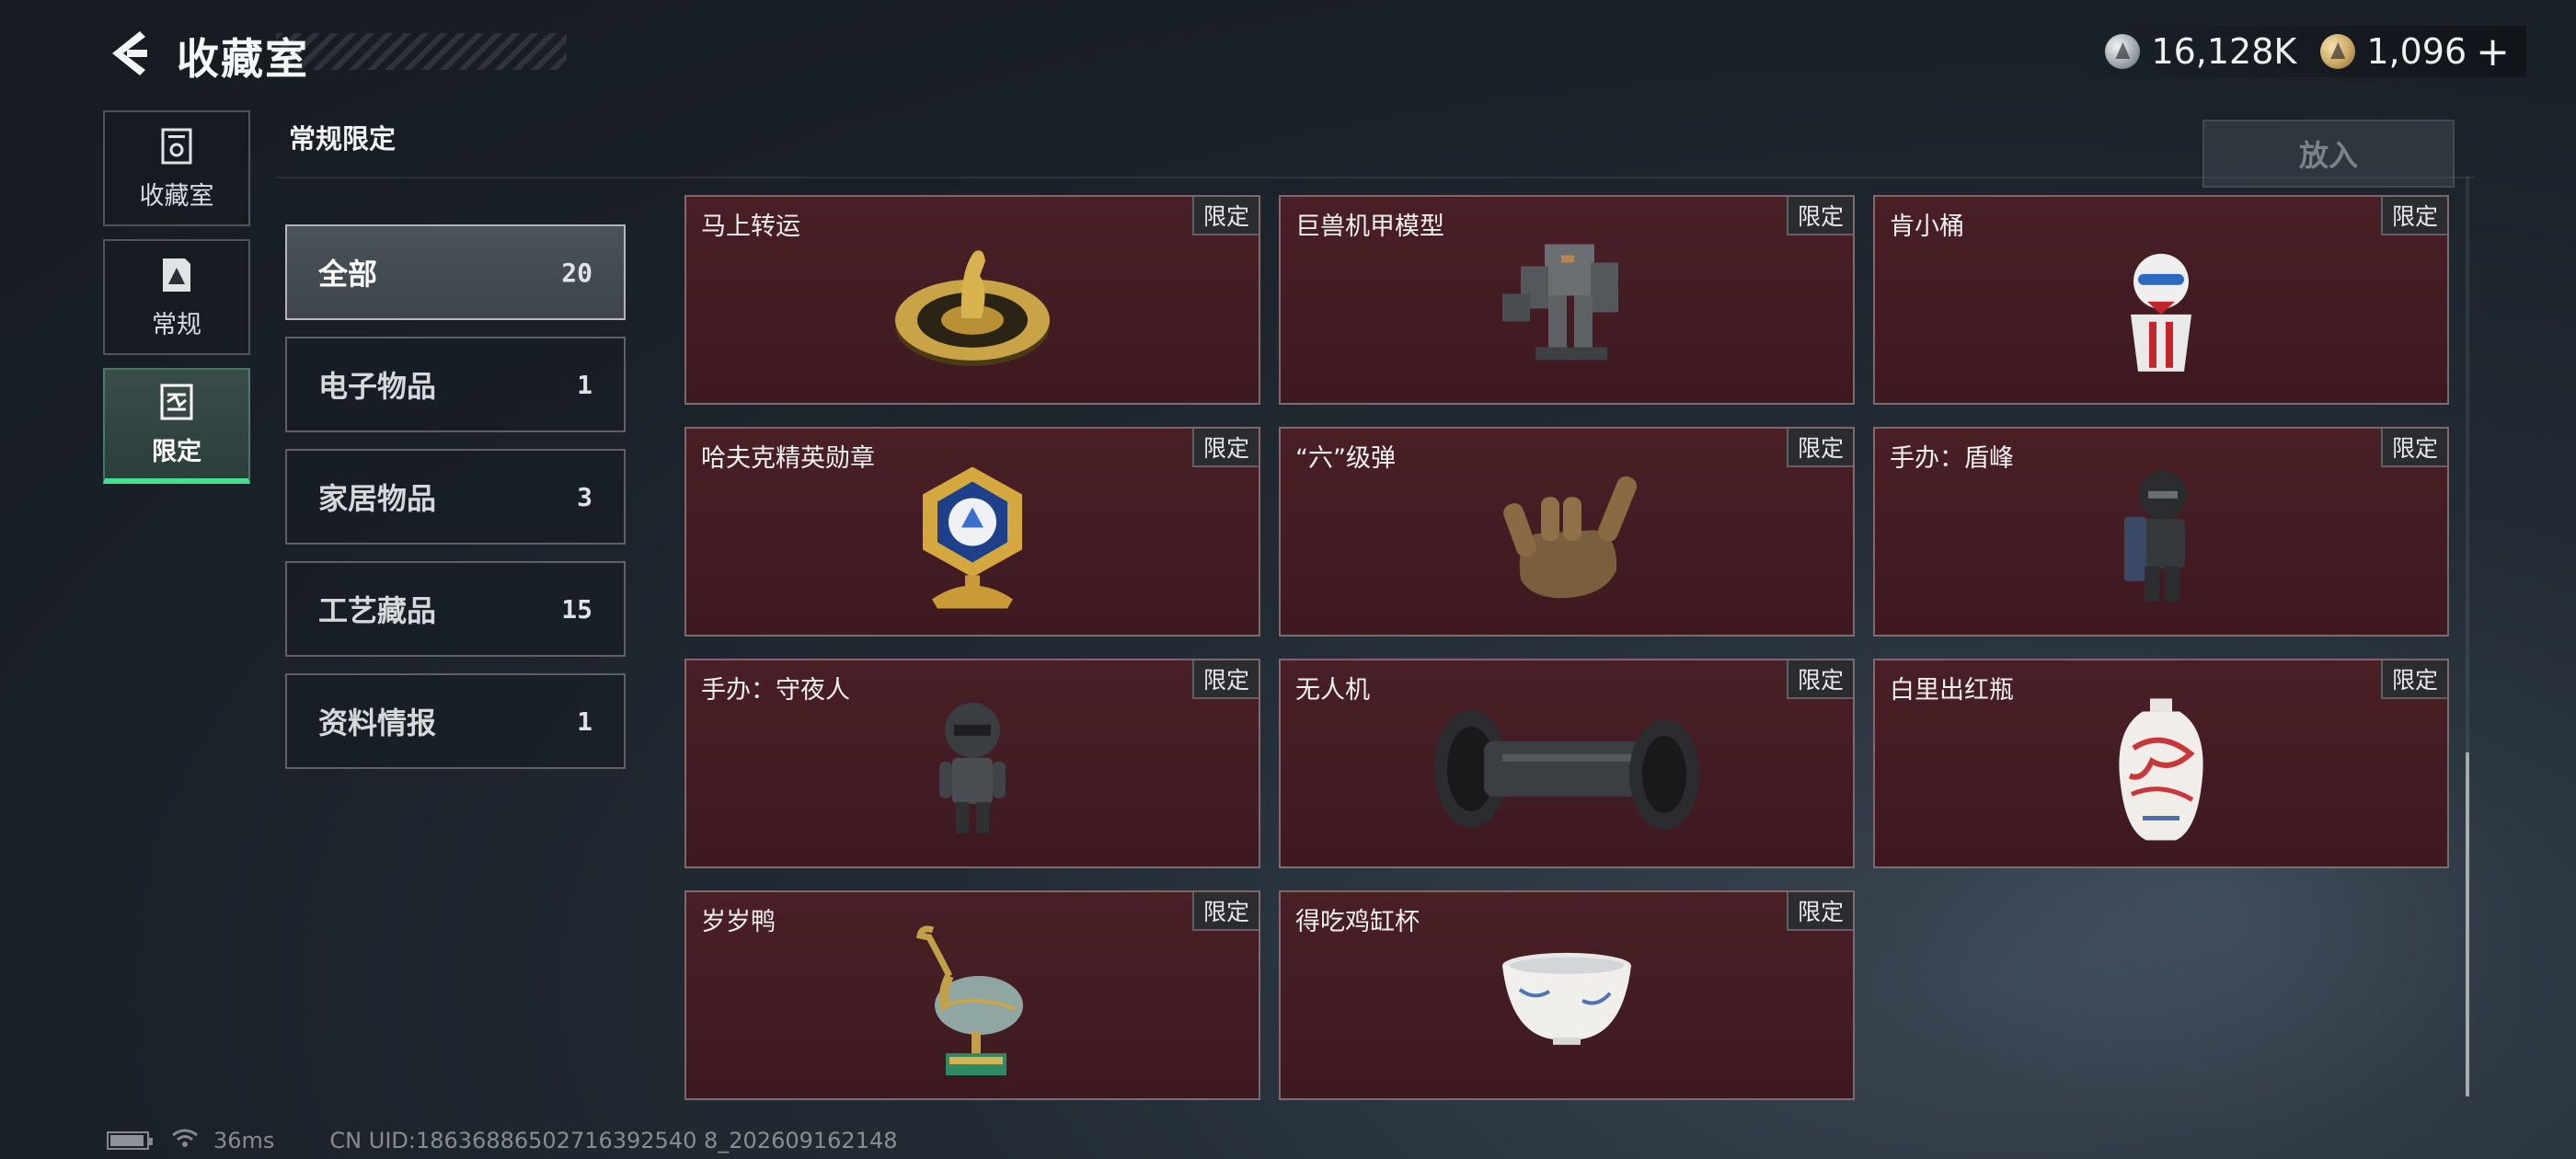 This screenshot has height=1159, width=2576. What do you see at coordinates (972, 541) in the screenshot?
I see `elite-medal-icon` at bounding box center [972, 541].